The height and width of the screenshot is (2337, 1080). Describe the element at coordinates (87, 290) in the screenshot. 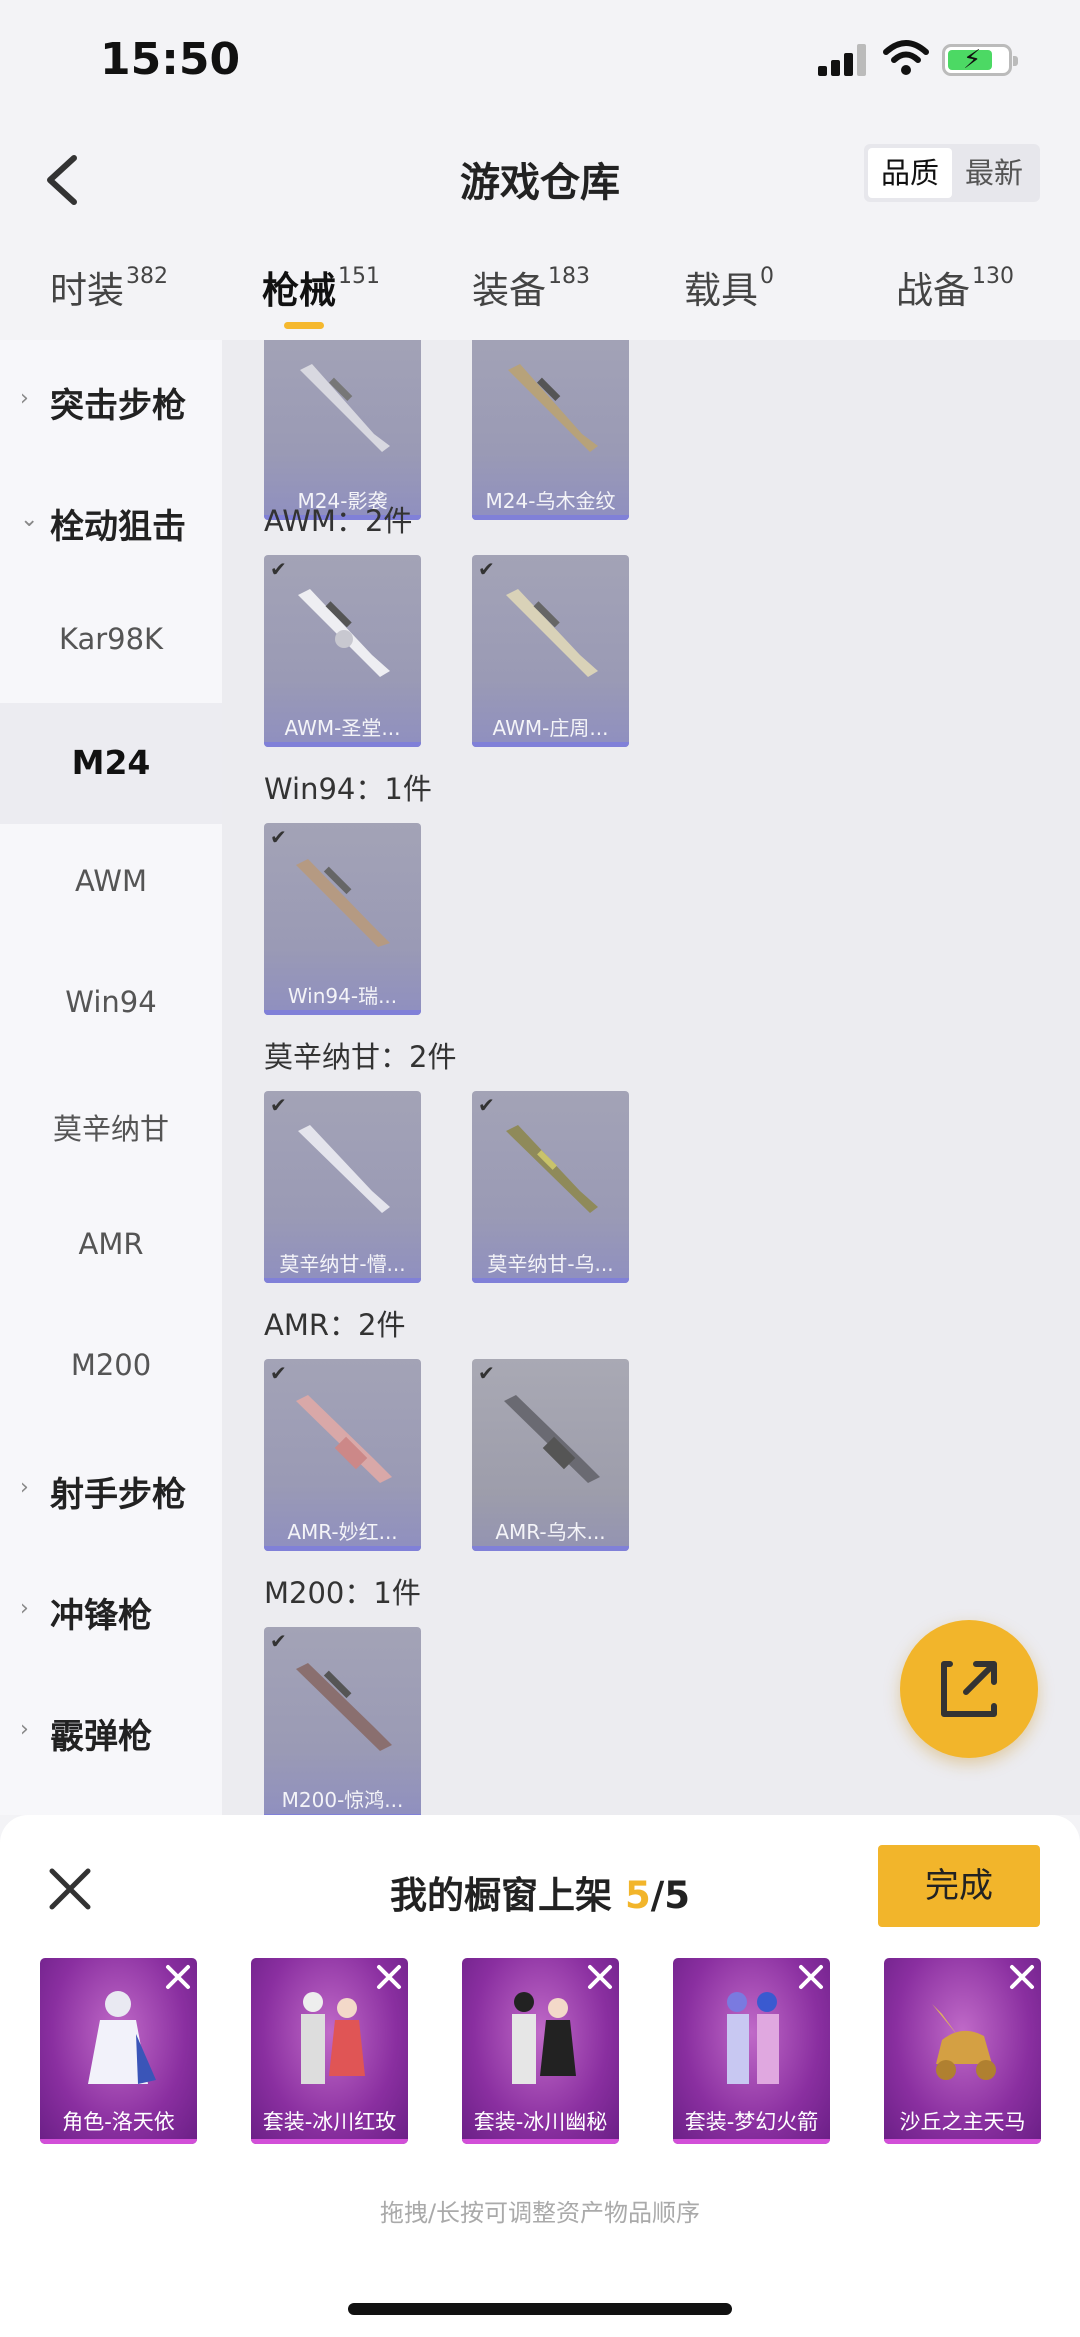

I see `tab-label: 时装` at that location.